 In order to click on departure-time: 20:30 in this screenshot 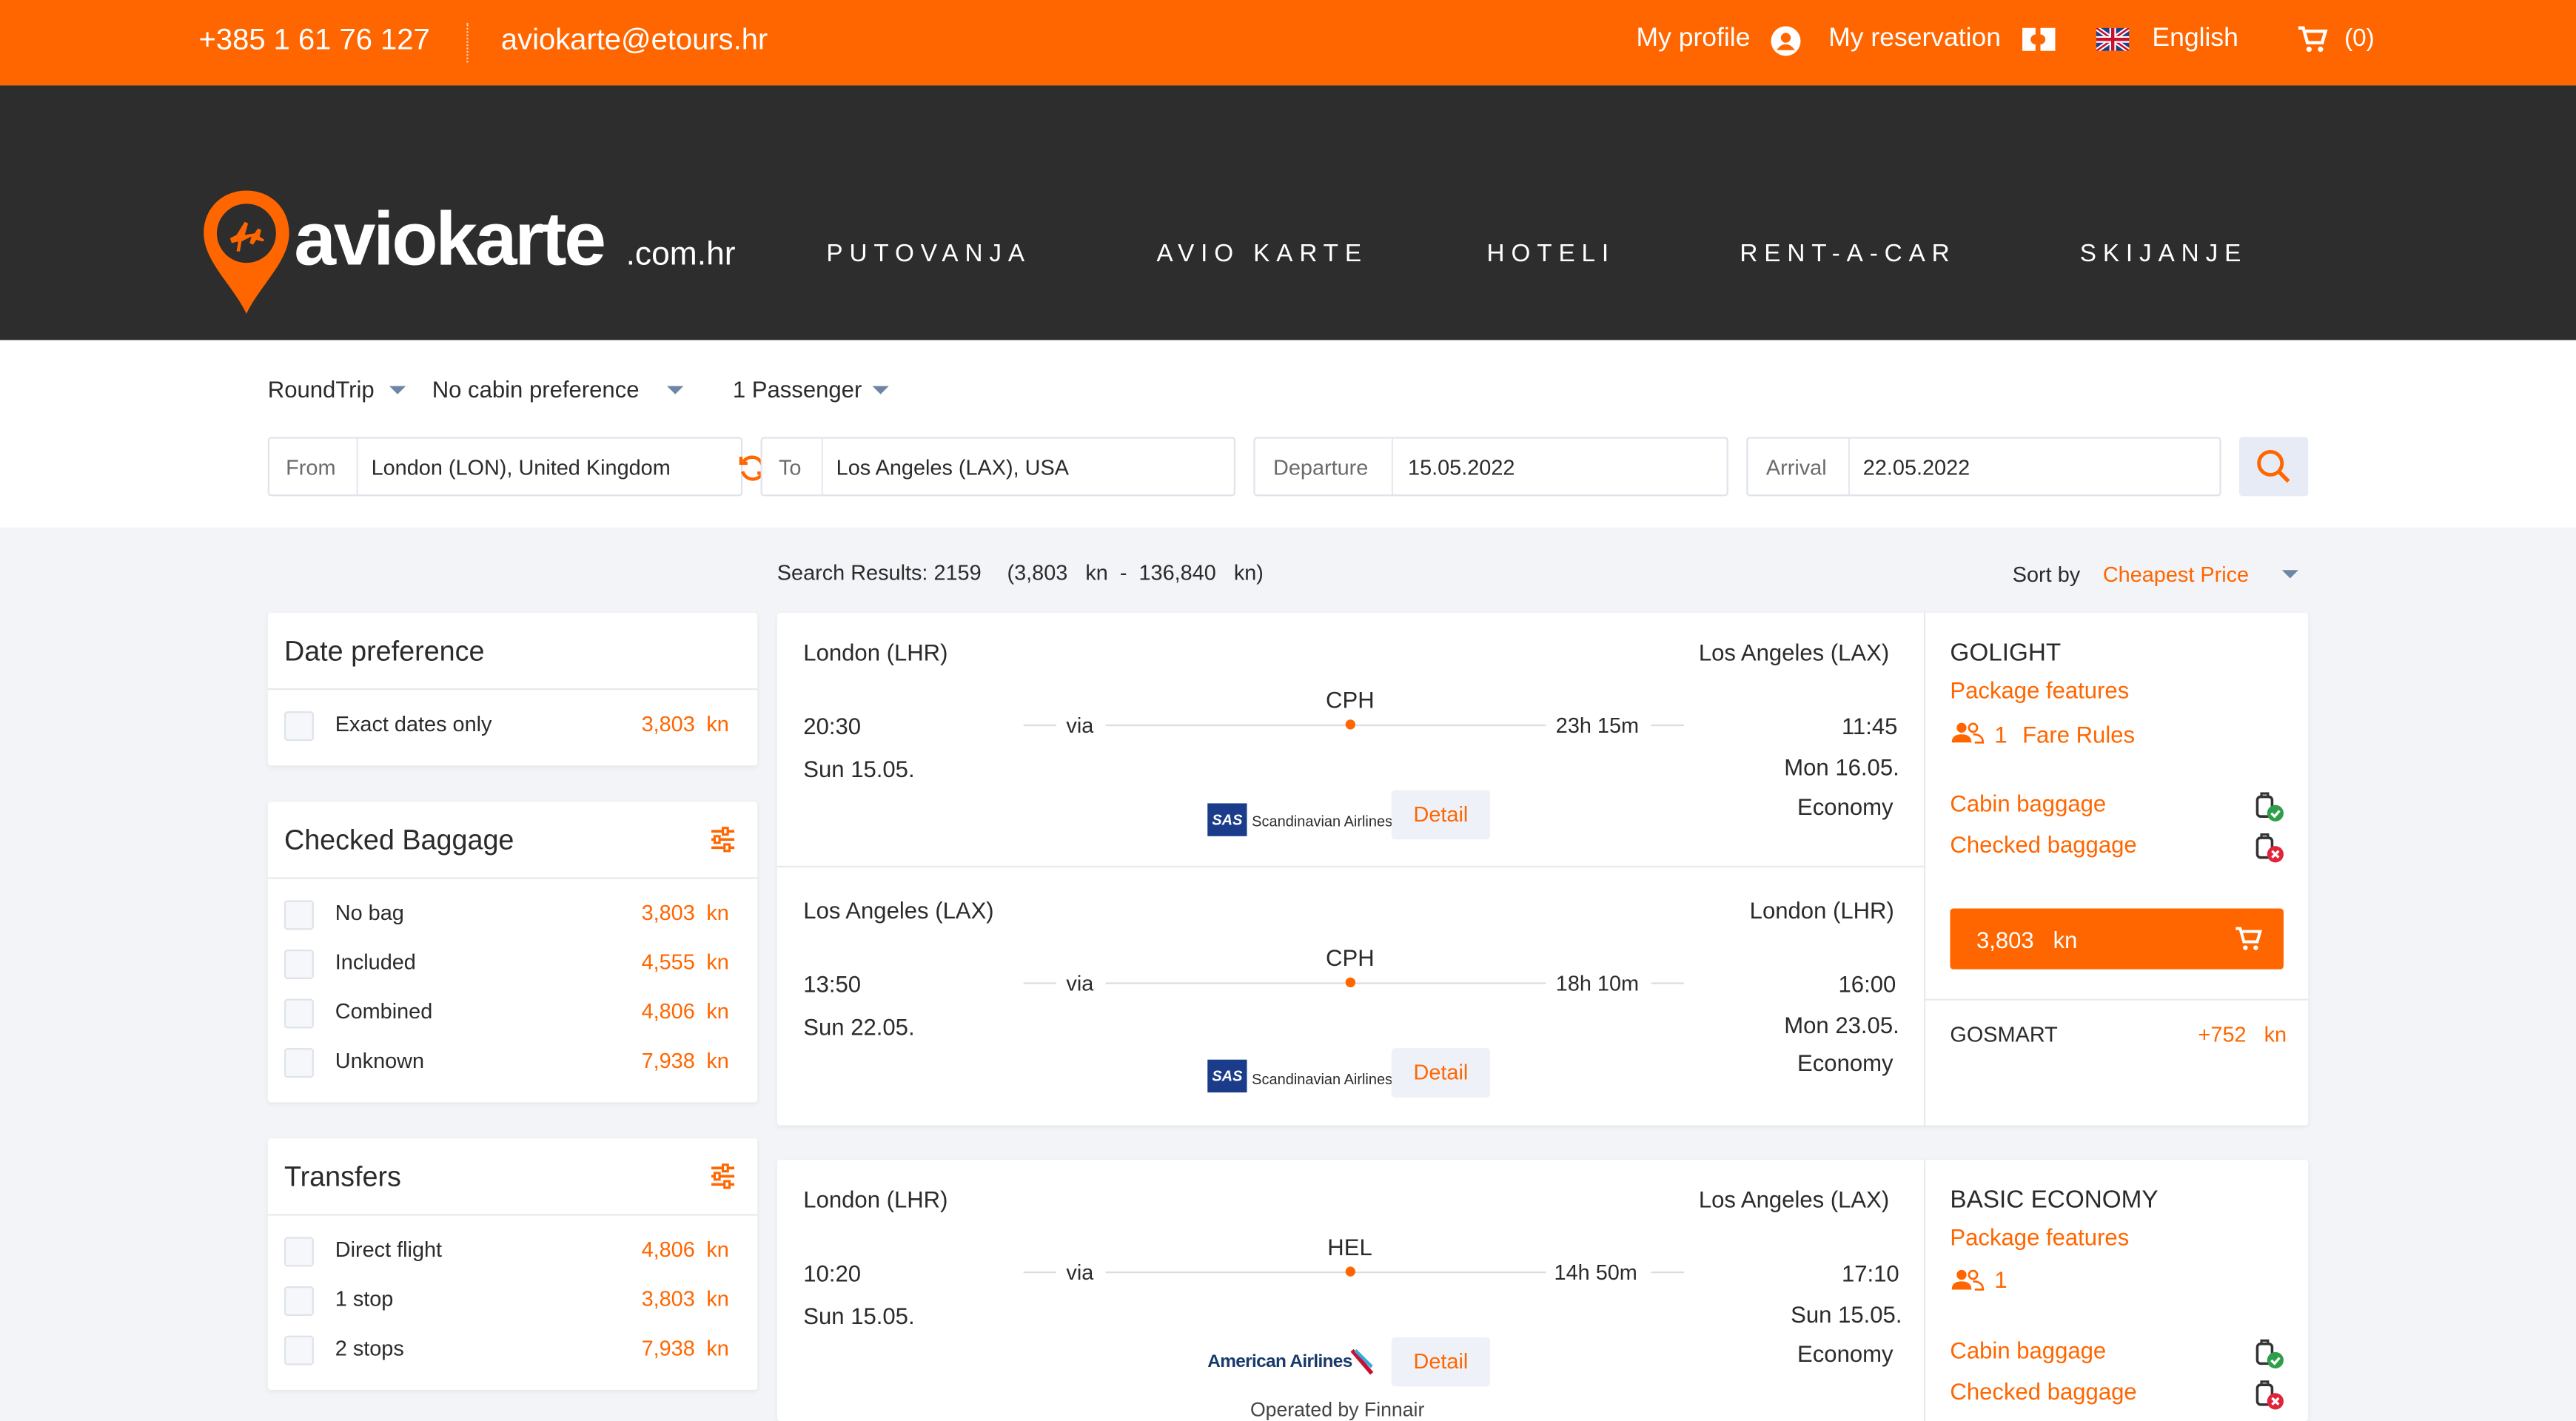, I will do `click(832, 726)`.